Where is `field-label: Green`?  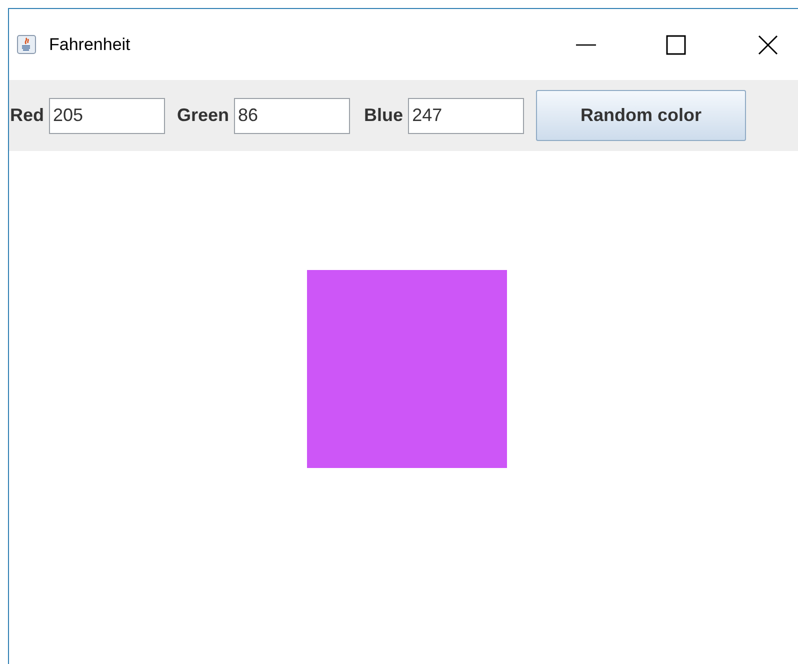 field-label: Green is located at coordinates (203, 115).